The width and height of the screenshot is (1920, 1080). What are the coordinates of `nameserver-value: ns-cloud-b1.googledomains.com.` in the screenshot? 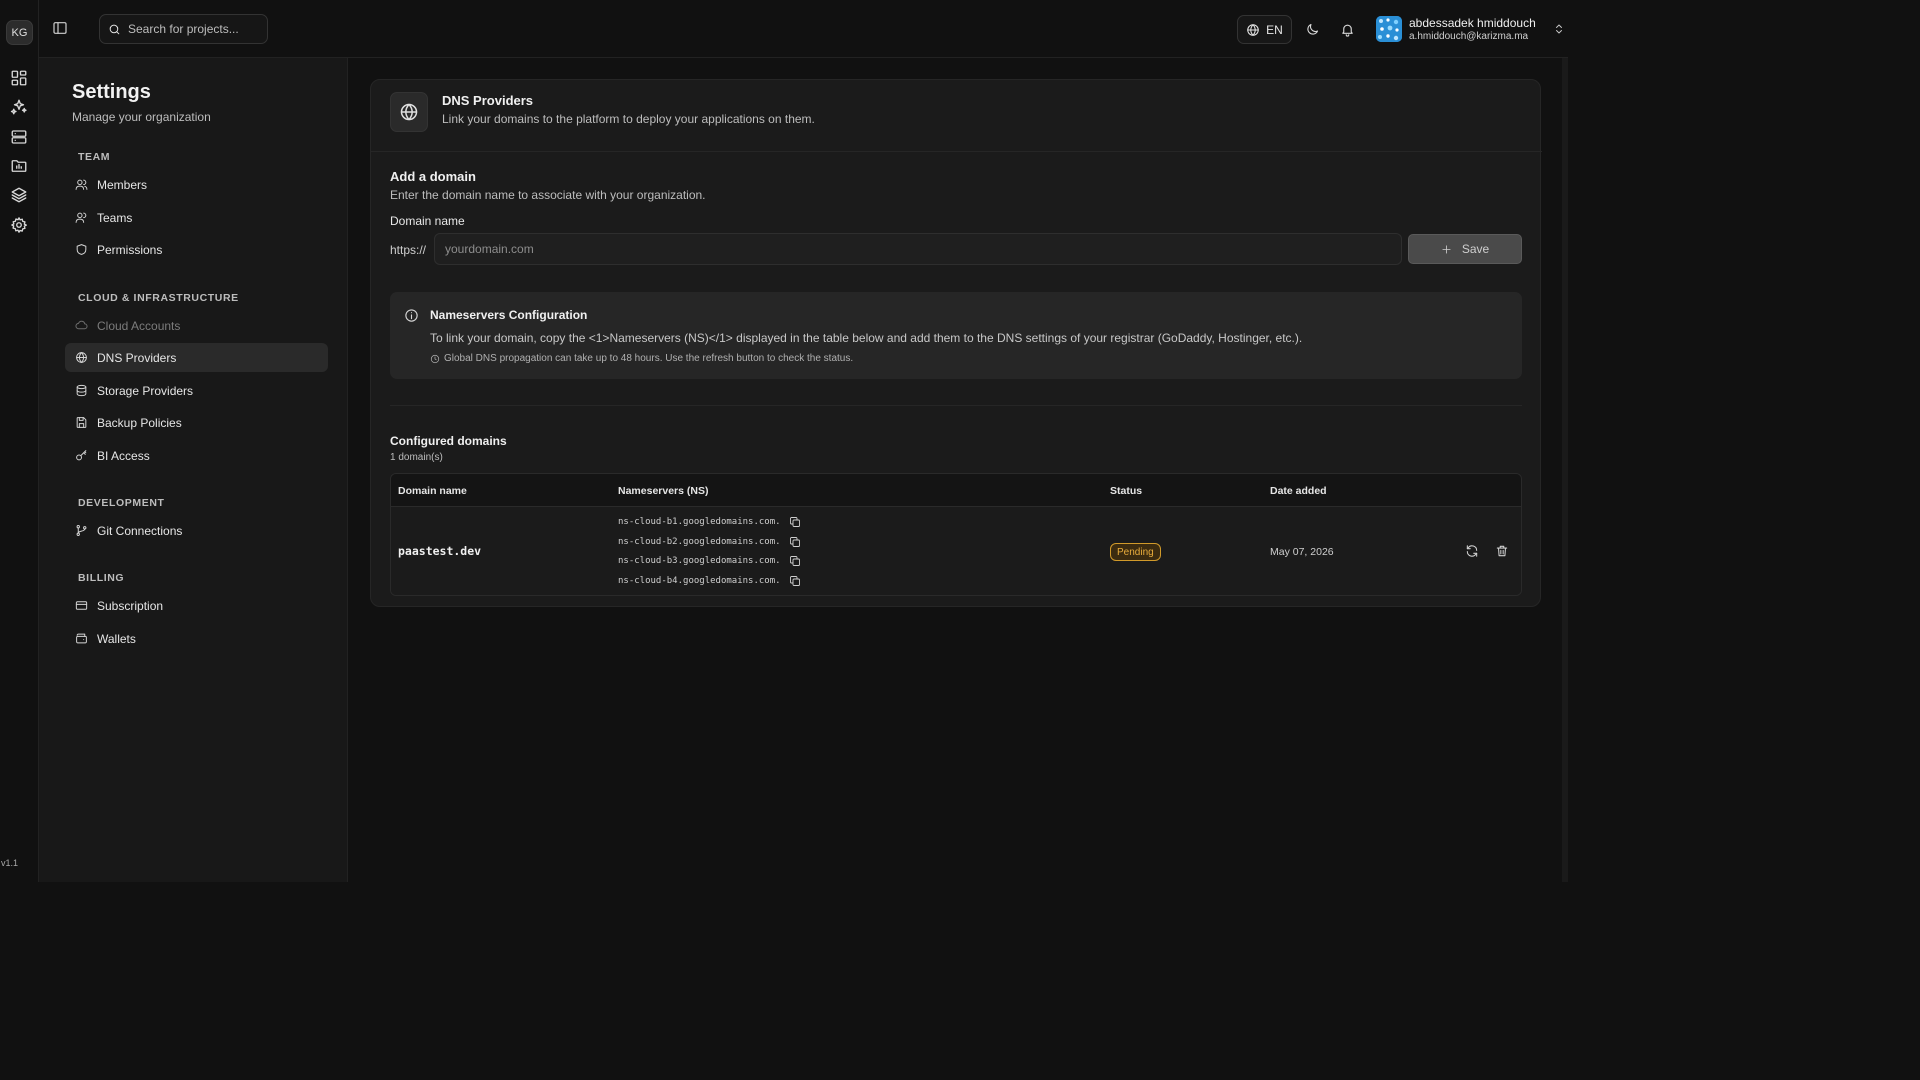 It's located at (699, 522).